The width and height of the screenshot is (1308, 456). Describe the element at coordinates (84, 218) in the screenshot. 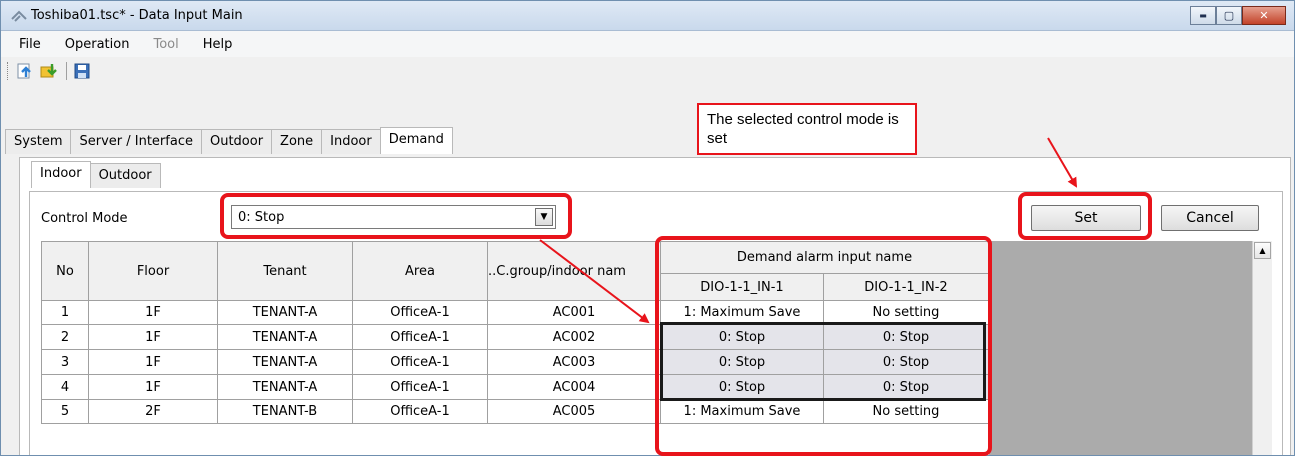

I see `control-mode-label: Control Mode` at that location.